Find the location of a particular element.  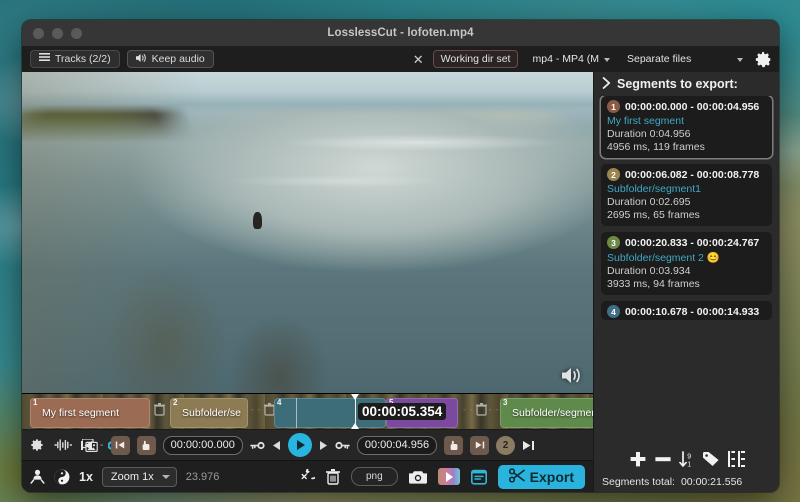

previous-segment-button is located at coordinates (120, 445).